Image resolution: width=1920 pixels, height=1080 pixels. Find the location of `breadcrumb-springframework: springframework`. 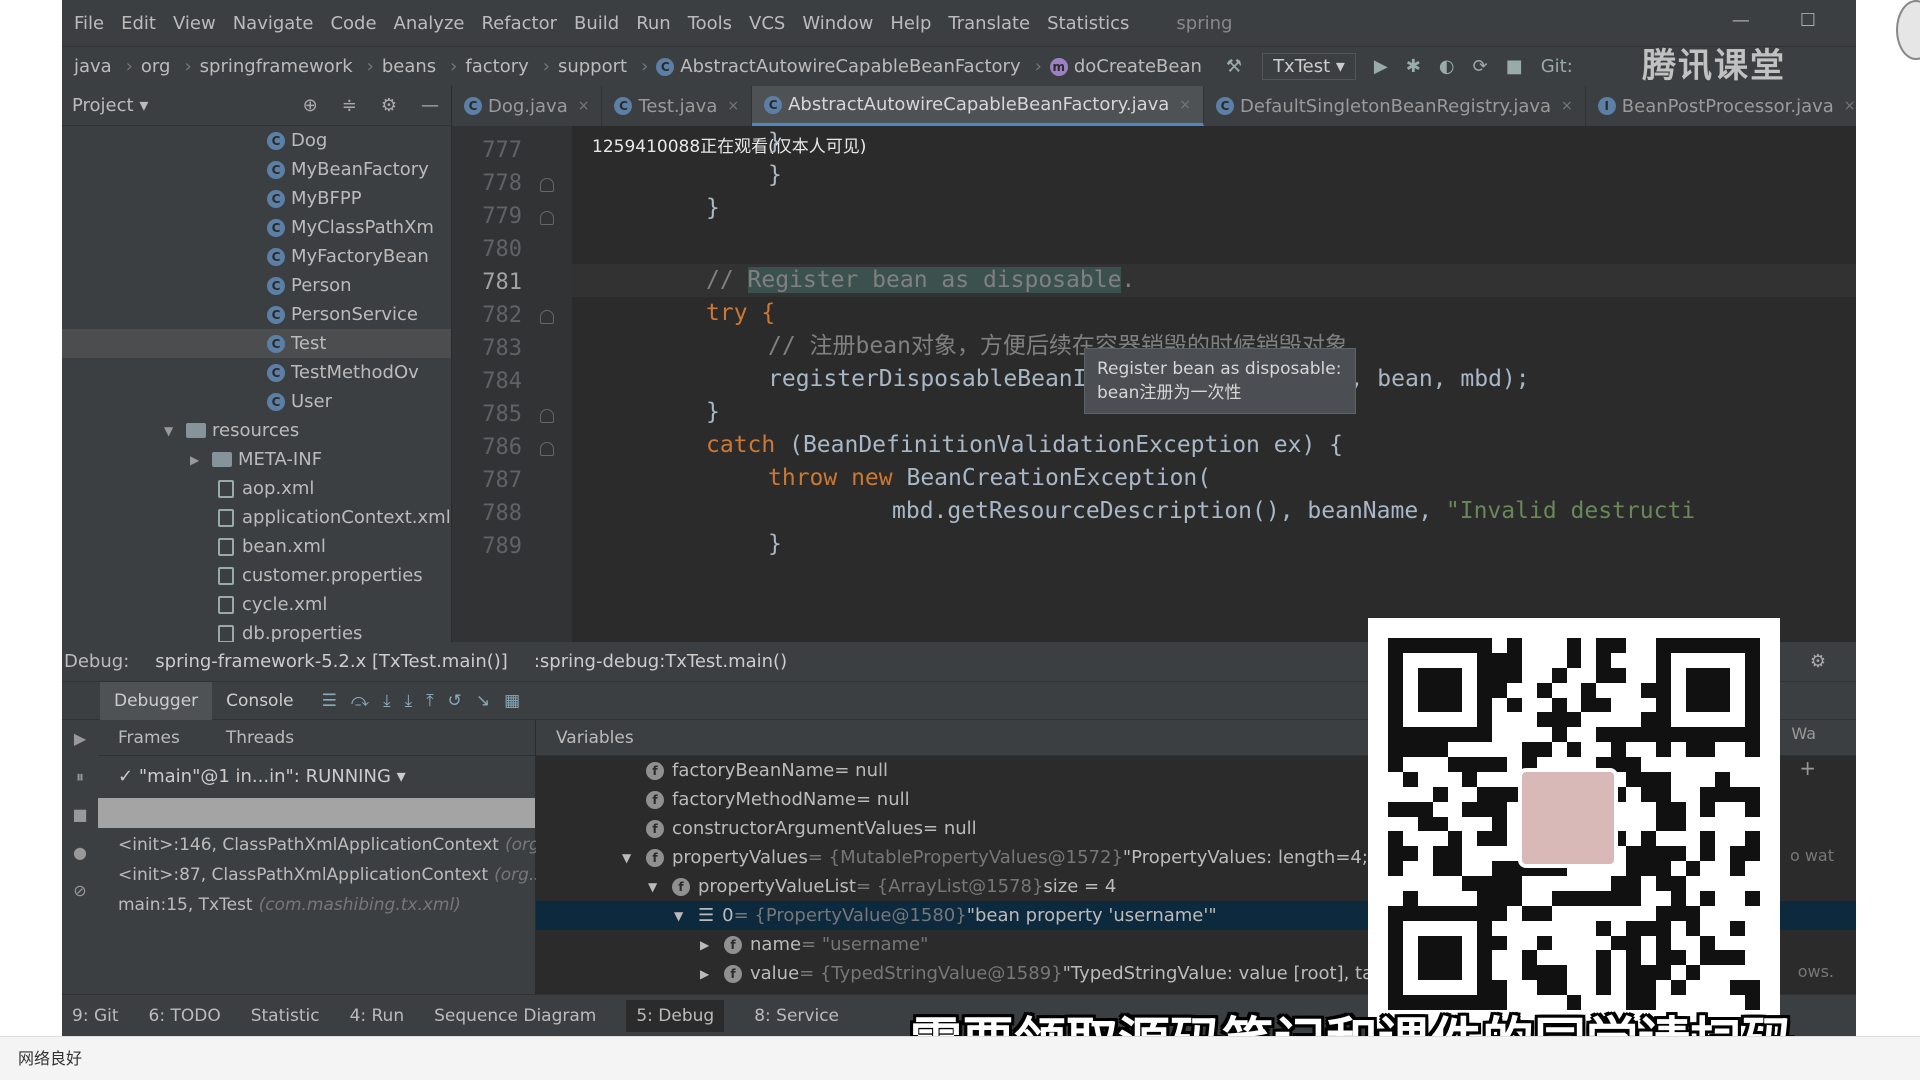

breadcrumb-springframework: springframework is located at coordinates (276, 66).